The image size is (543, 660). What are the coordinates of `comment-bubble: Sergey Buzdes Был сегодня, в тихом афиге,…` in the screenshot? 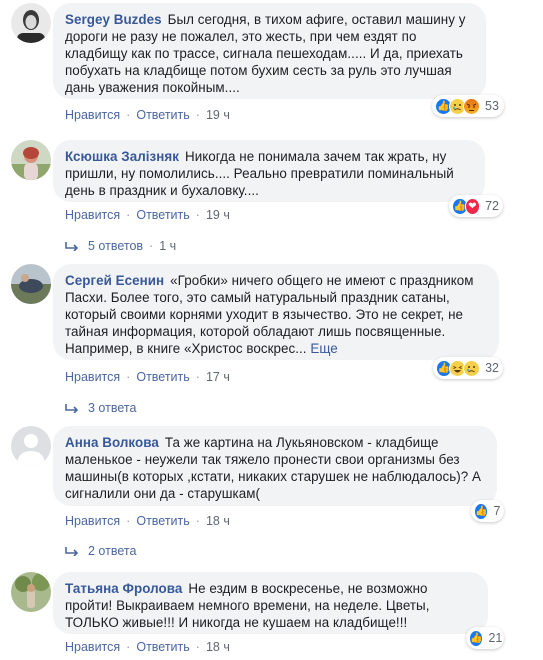 It's located at (269, 51).